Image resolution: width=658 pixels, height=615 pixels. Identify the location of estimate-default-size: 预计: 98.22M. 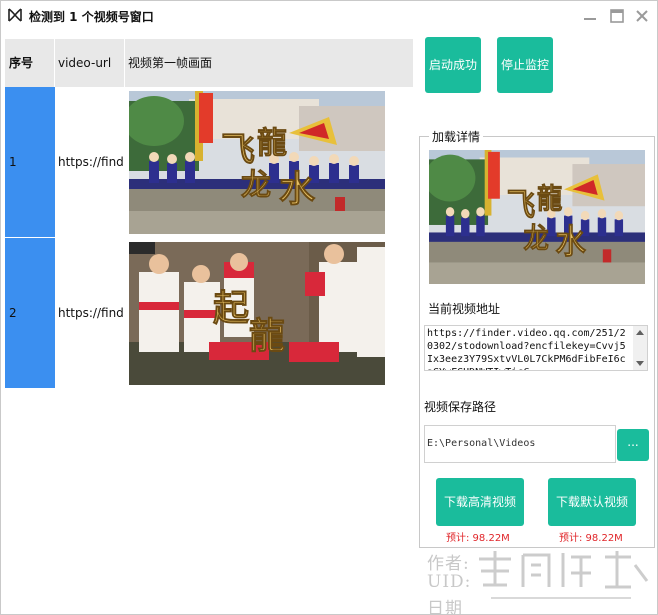
(591, 538).